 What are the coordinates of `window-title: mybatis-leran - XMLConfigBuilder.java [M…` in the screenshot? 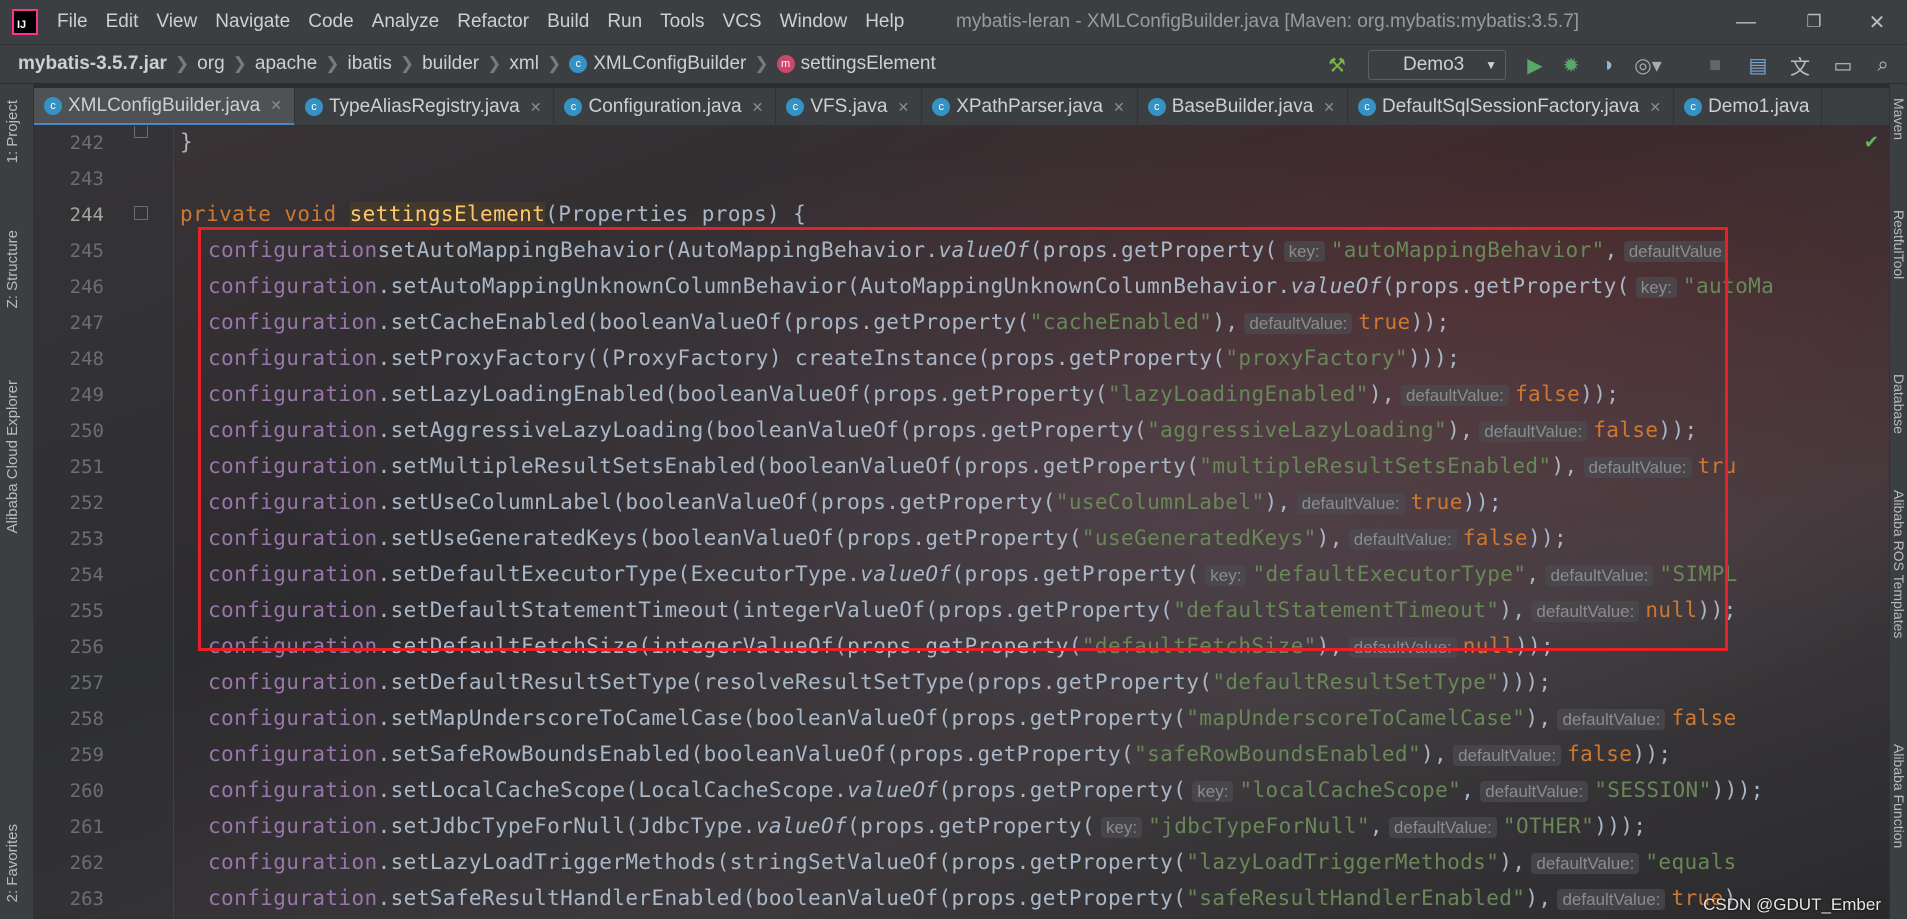 It's located at (1268, 21).